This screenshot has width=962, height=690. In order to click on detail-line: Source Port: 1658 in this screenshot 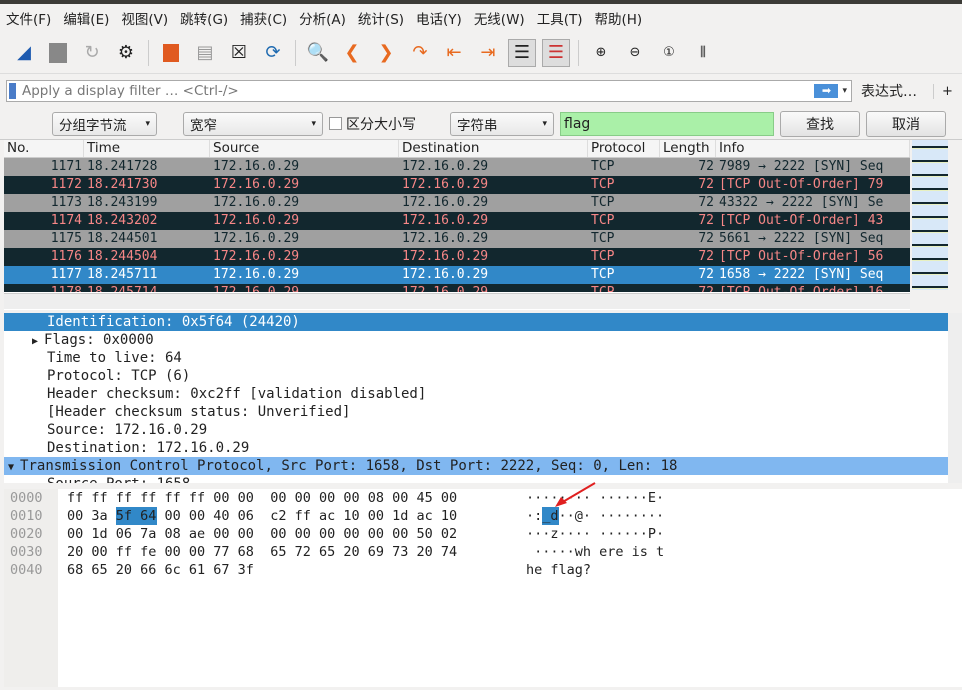, I will do `click(476, 479)`.